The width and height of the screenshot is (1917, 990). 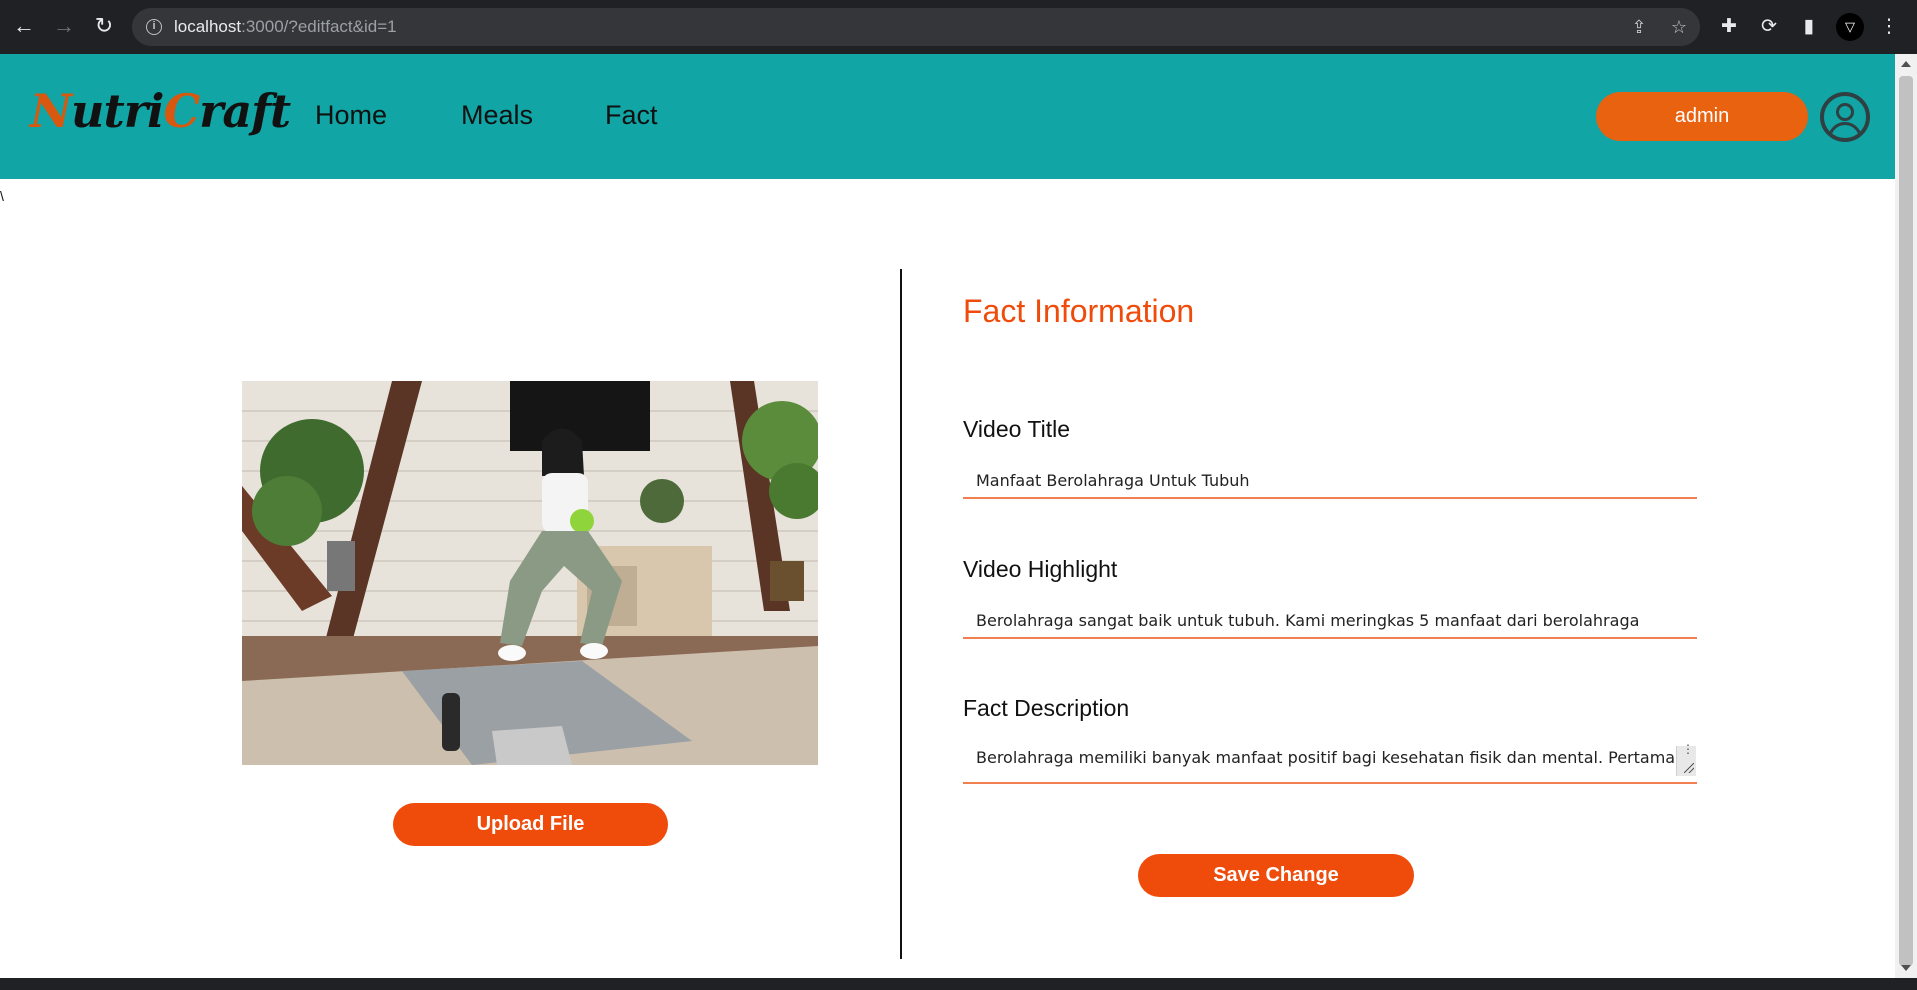 I want to click on sync-icon: ⟳, so click(x=1769, y=27).